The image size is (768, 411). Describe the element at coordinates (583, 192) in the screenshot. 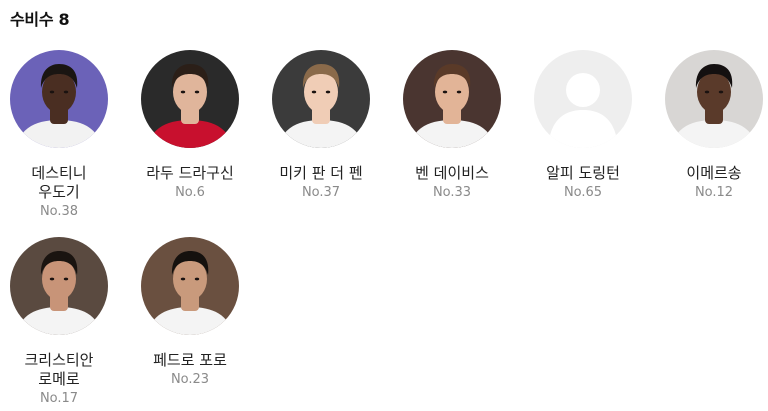

I see `player-number: No.65` at that location.